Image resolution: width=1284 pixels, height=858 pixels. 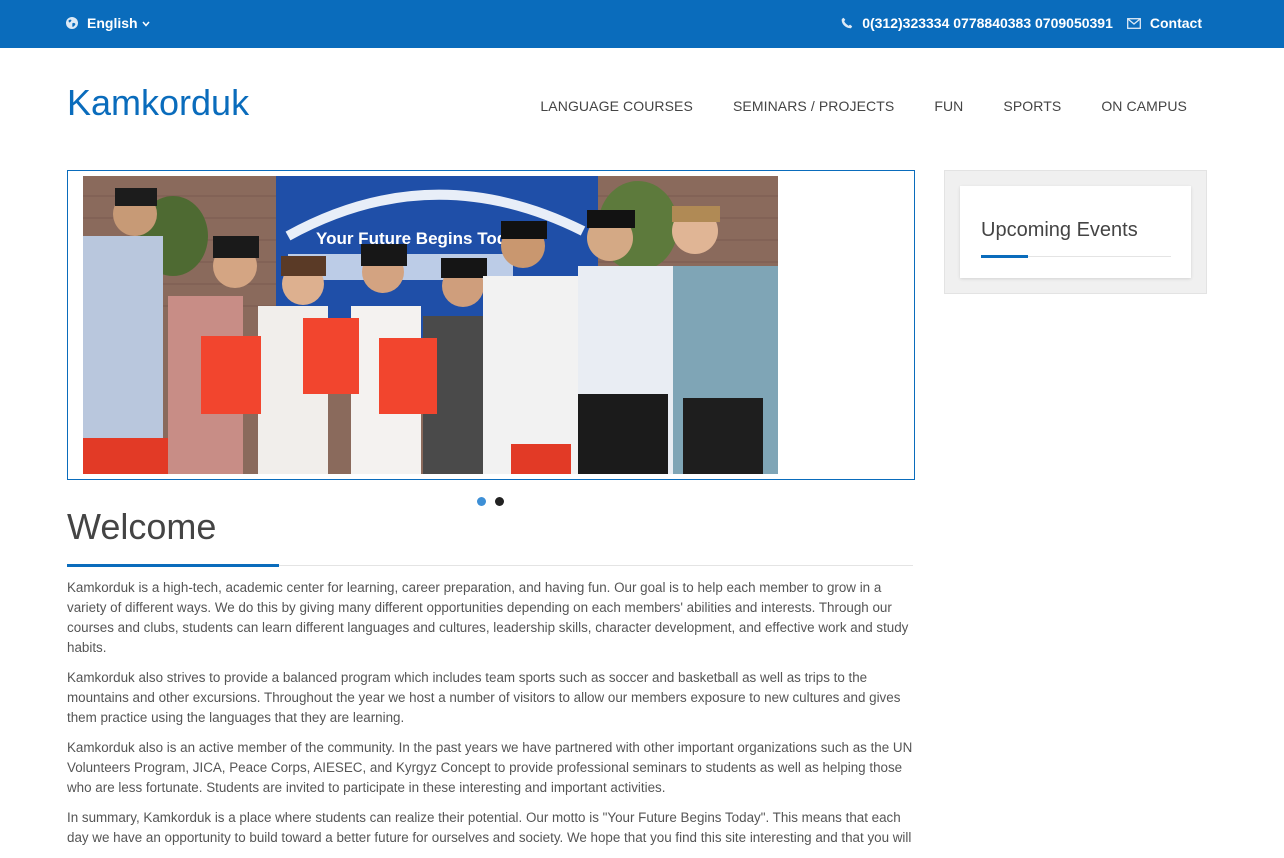 What do you see at coordinates (145, 24) in the screenshot?
I see `chevron-down-icon` at bounding box center [145, 24].